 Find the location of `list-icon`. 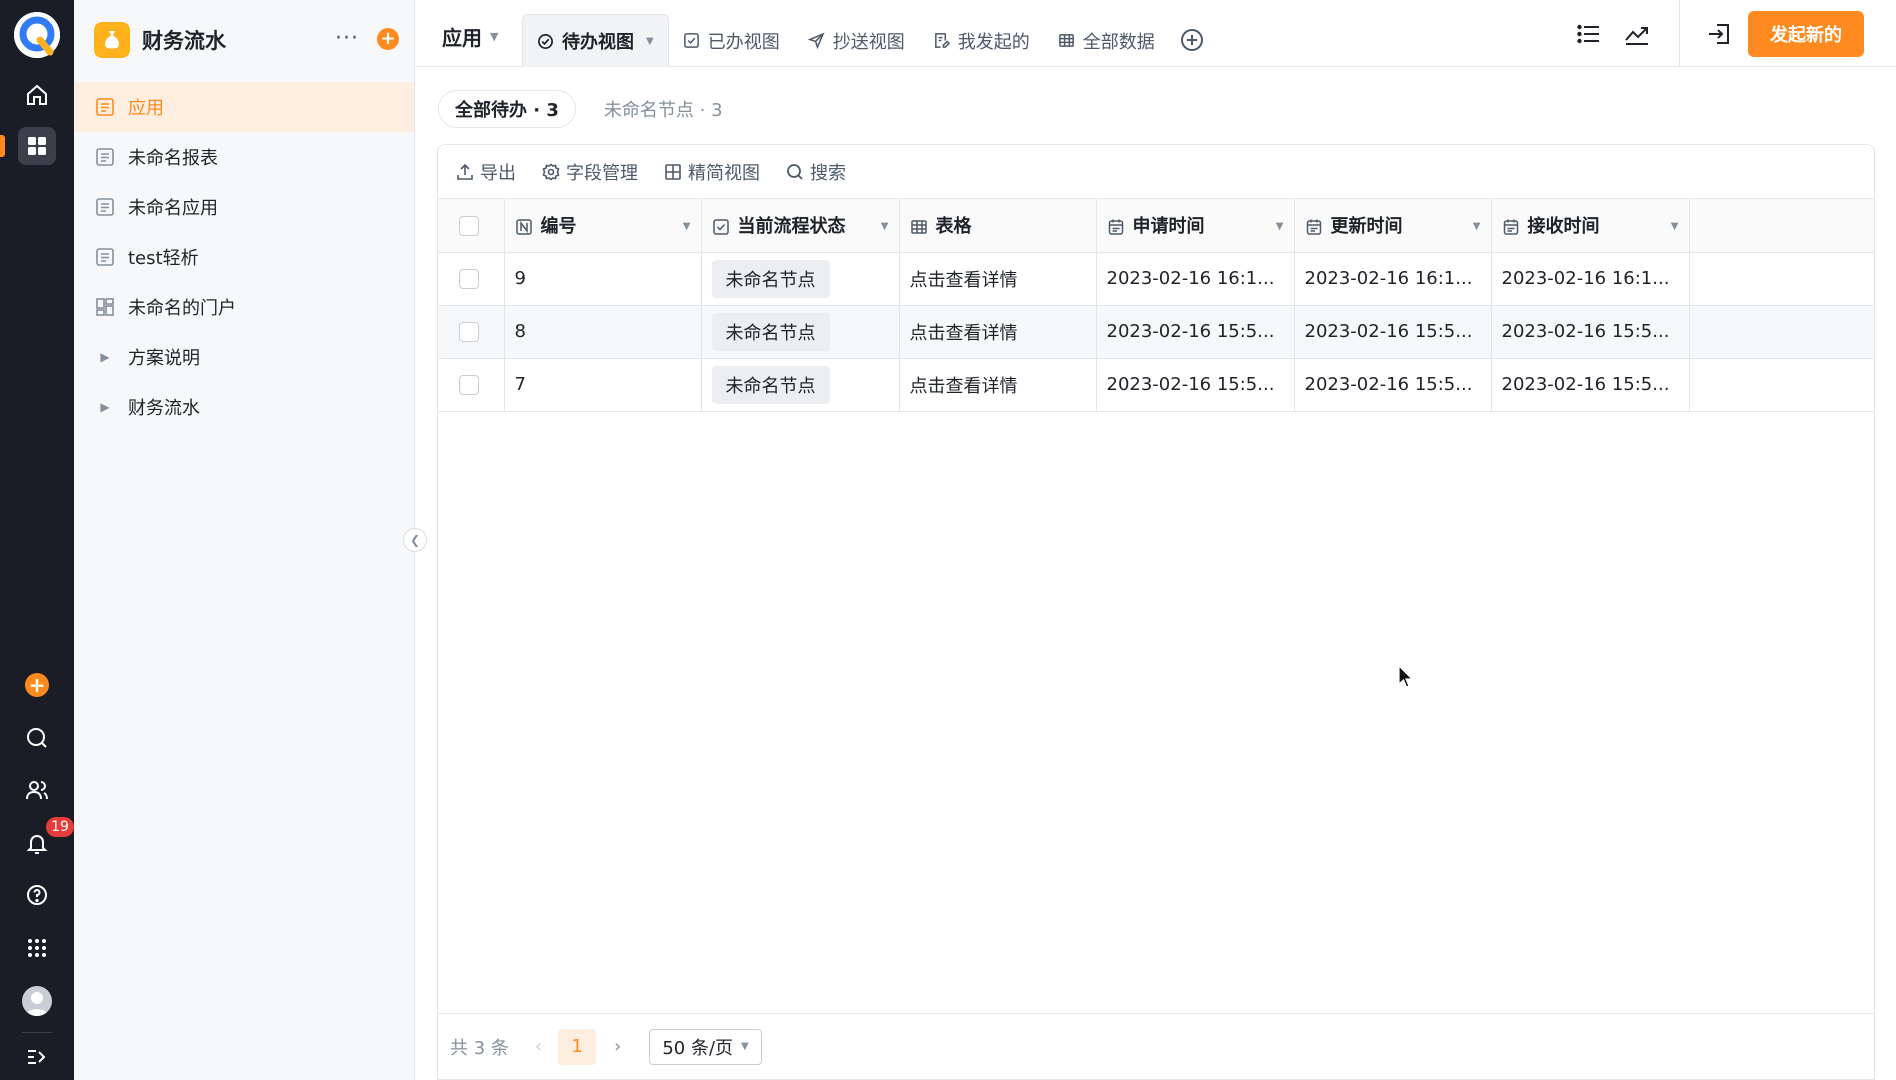

list-icon is located at coordinates (1589, 34).